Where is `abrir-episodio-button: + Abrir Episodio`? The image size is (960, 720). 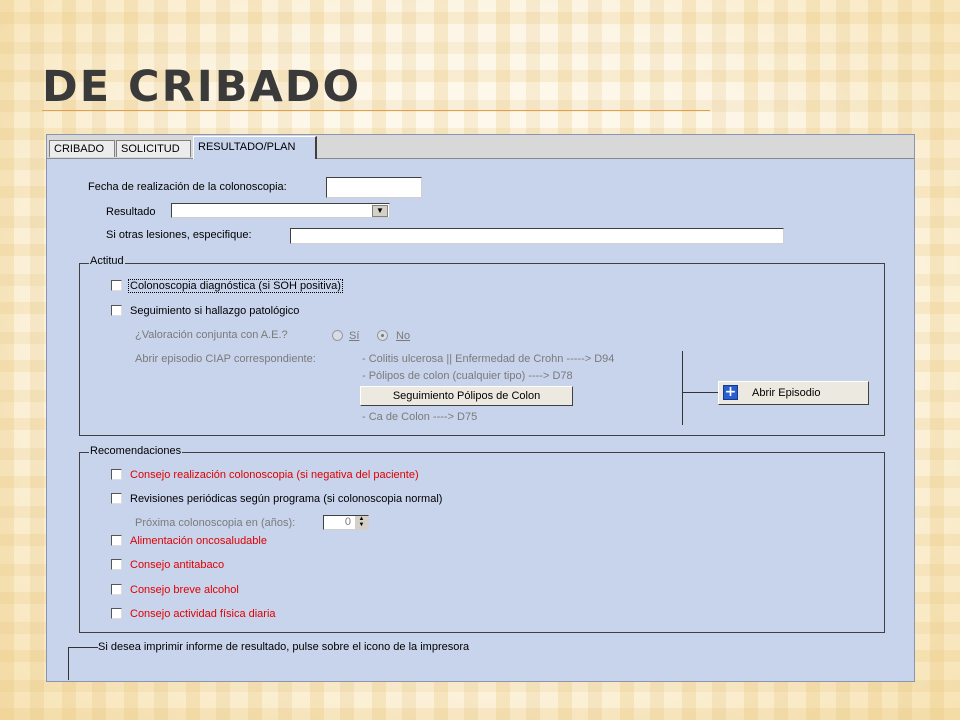
abrir-episodio-button: + Abrir Episodio is located at coordinates (793, 393).